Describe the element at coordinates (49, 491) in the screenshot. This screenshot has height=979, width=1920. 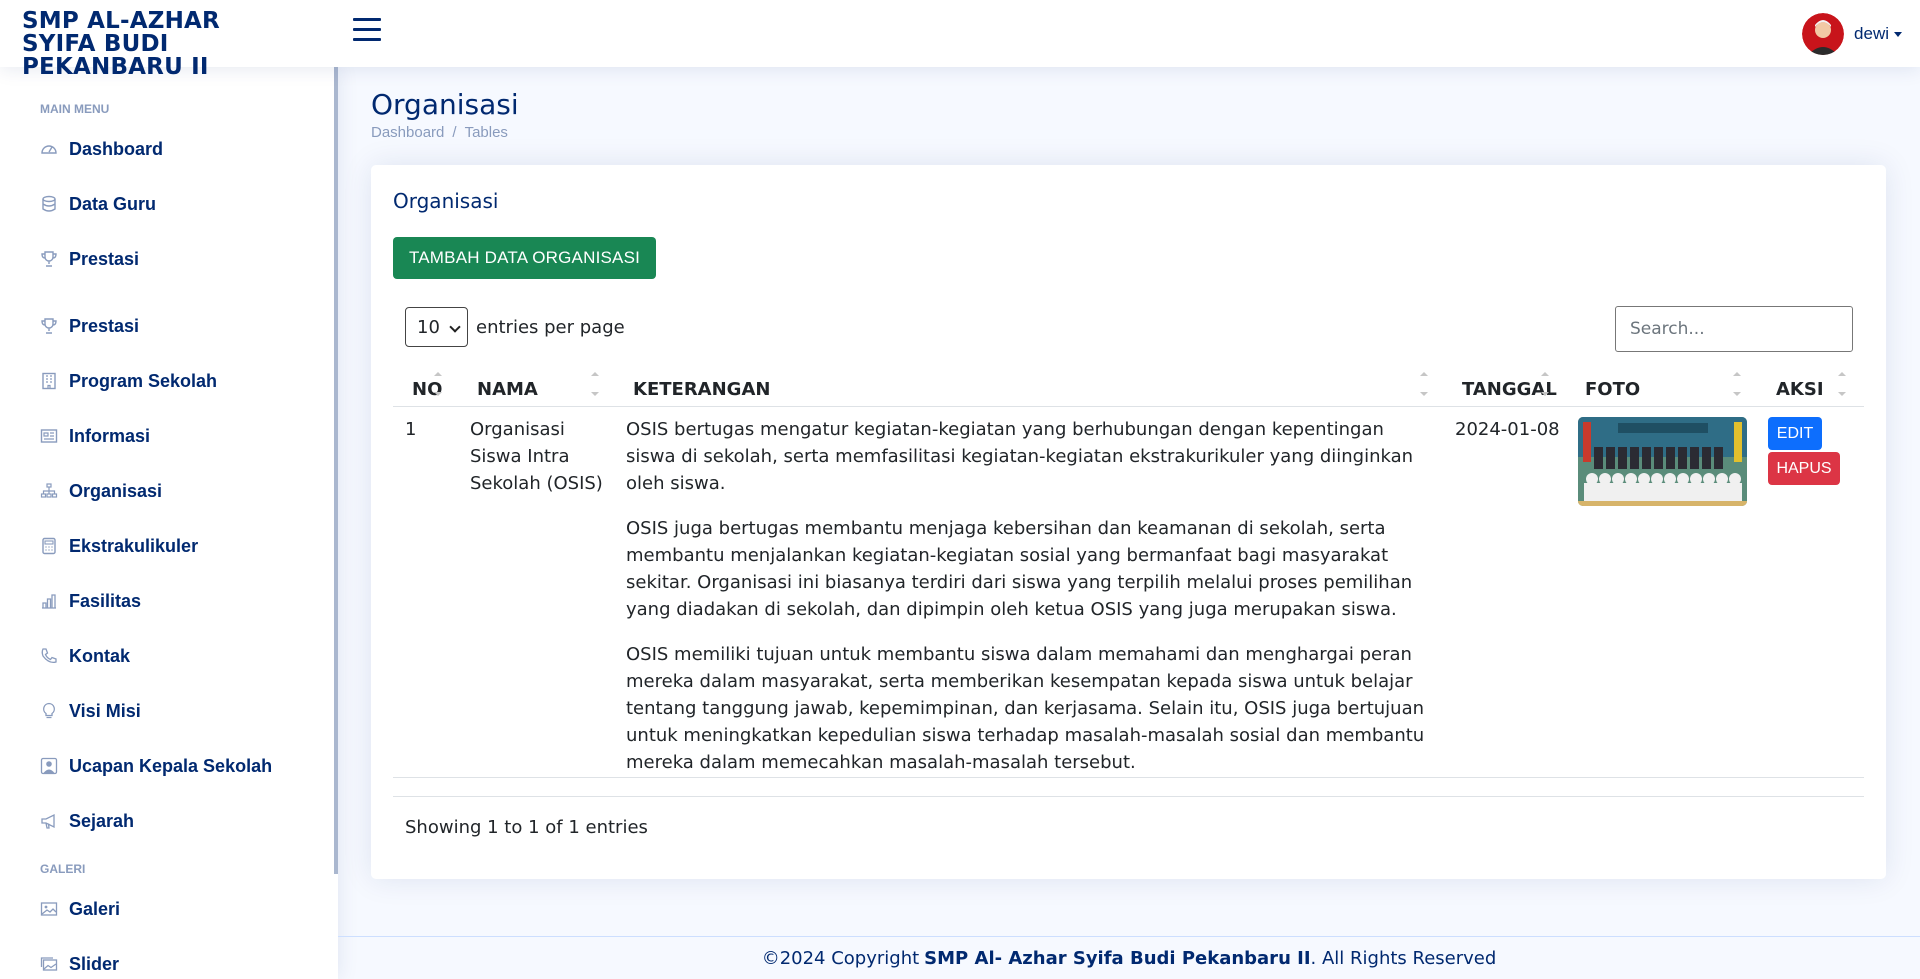
I see `diagram-icon` at that location.